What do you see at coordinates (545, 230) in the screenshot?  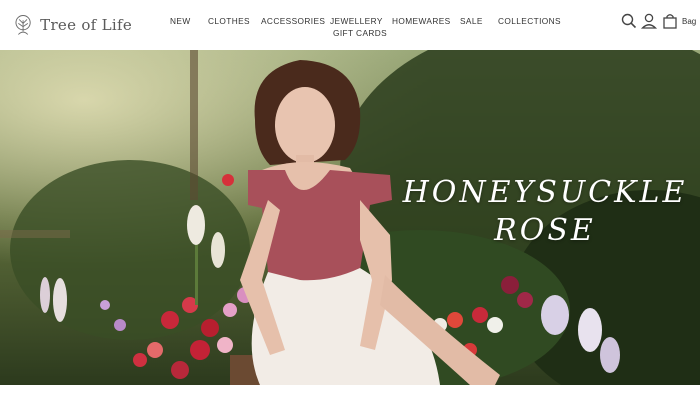 I see `hero-title-line-2: ROSE` at bounding box center [545, 230].